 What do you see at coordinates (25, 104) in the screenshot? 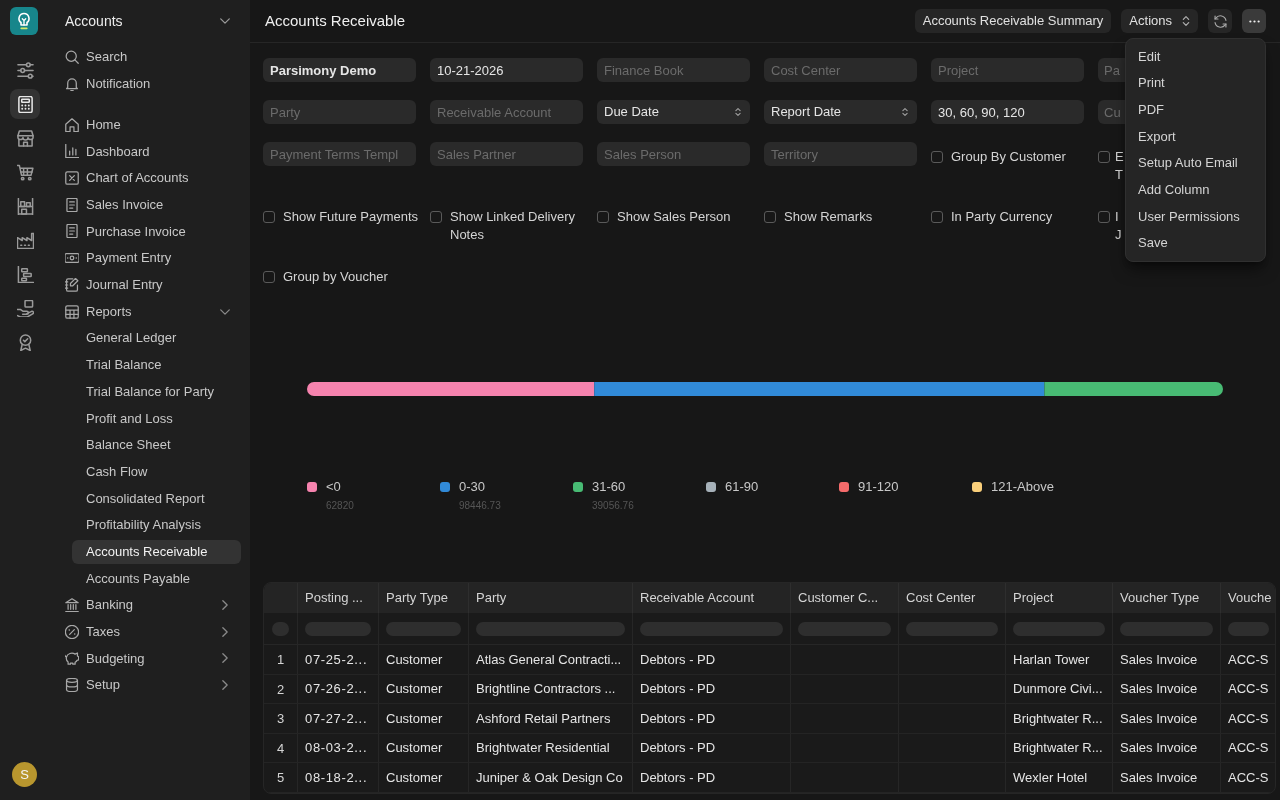
I see `workspace-button` at bounding box center [25, 104].